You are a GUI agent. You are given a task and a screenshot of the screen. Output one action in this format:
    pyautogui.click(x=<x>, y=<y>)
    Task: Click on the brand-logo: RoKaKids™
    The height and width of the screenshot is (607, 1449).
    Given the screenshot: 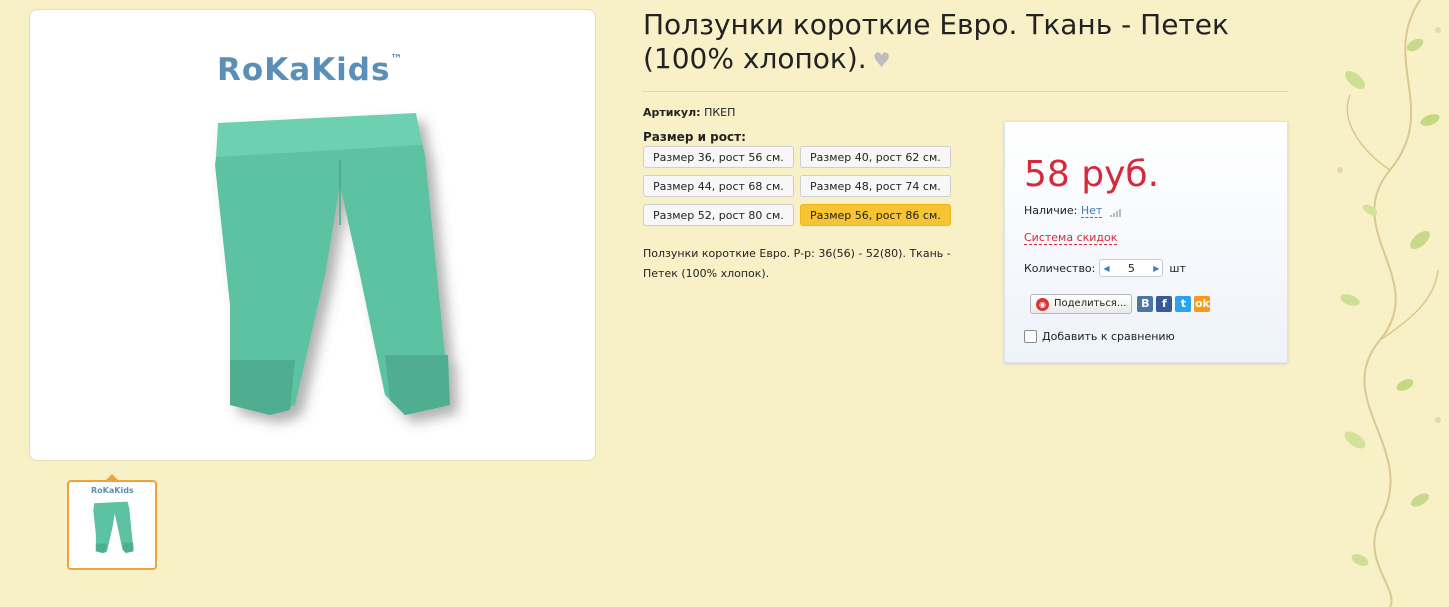 What is the action you would take?
    pyautogui.click(x=310, y=70)
    